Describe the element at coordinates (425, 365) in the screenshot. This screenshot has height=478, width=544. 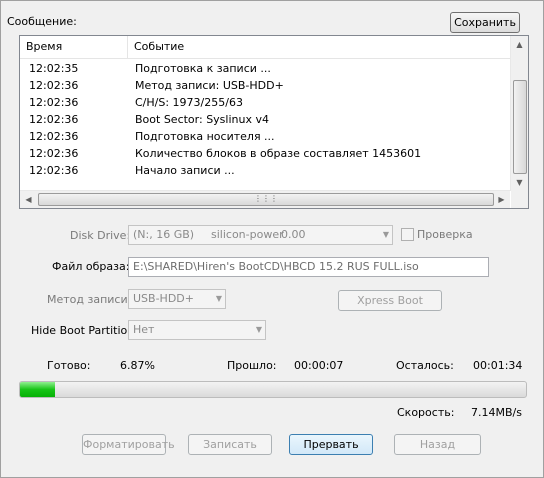
I see `remaining-label: Осталось:` at that location.